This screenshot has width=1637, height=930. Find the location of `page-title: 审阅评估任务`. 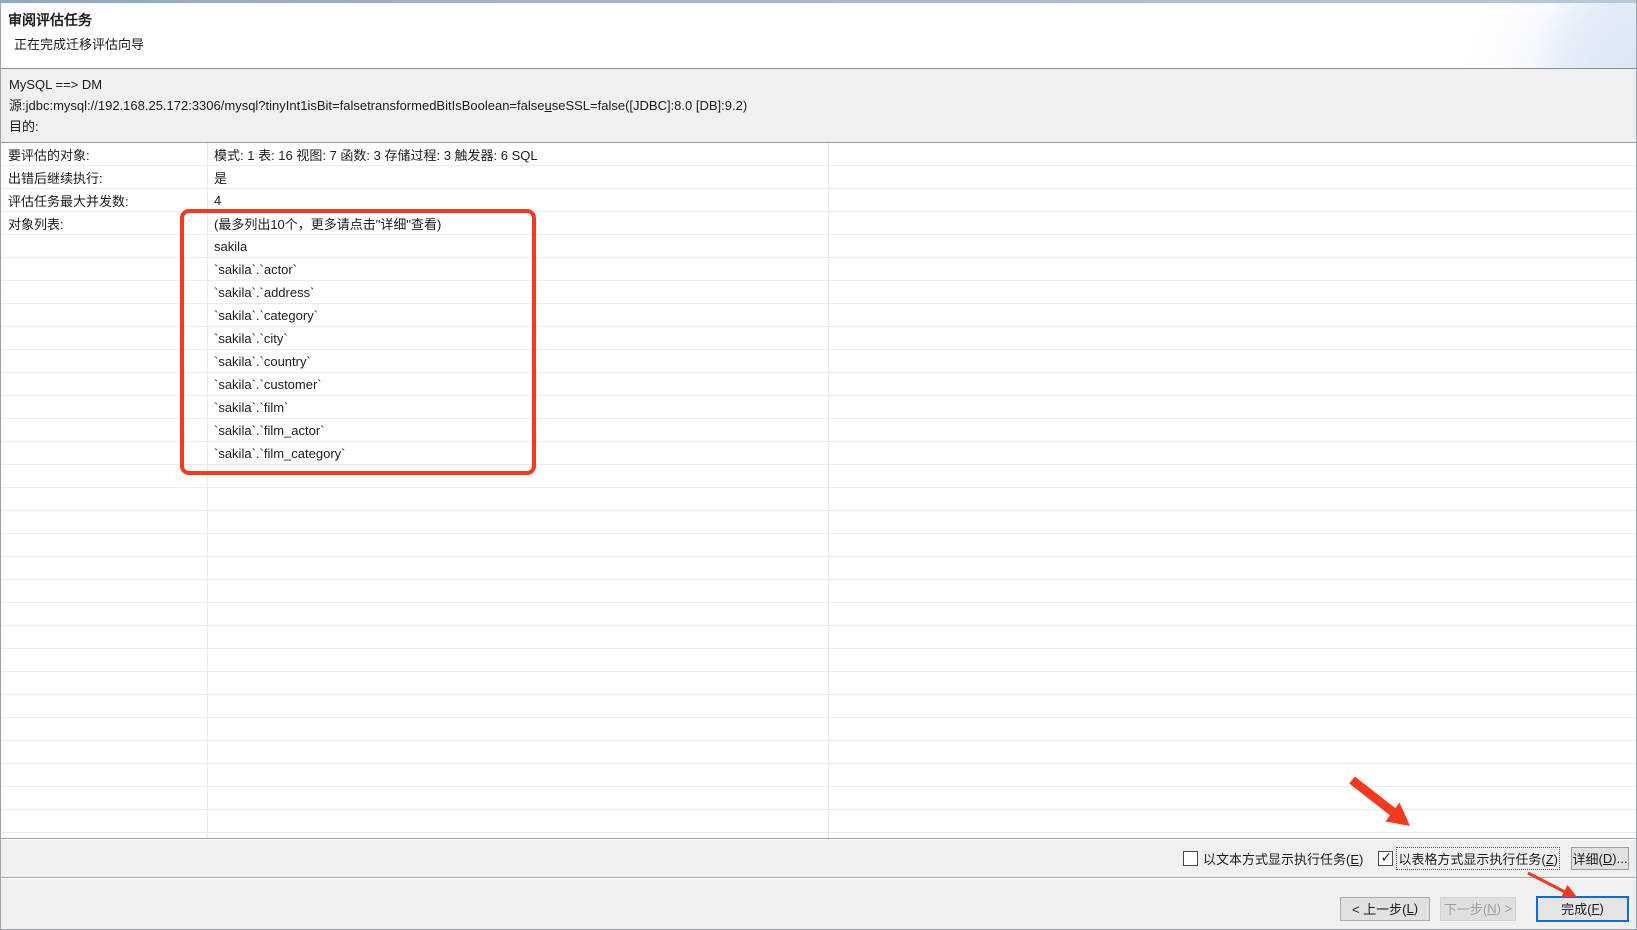

page-title: 审阅评估任务 is located at coordinates (50, 20).